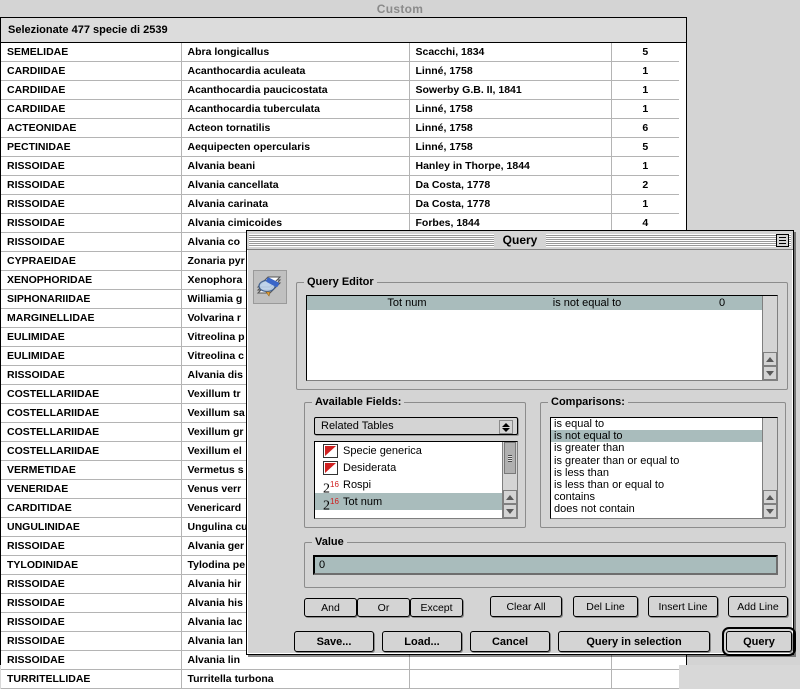  Describe the element at coordinates (91, 52) in the screenshot. I see `cell-family: SEMELIDAE` at that location.